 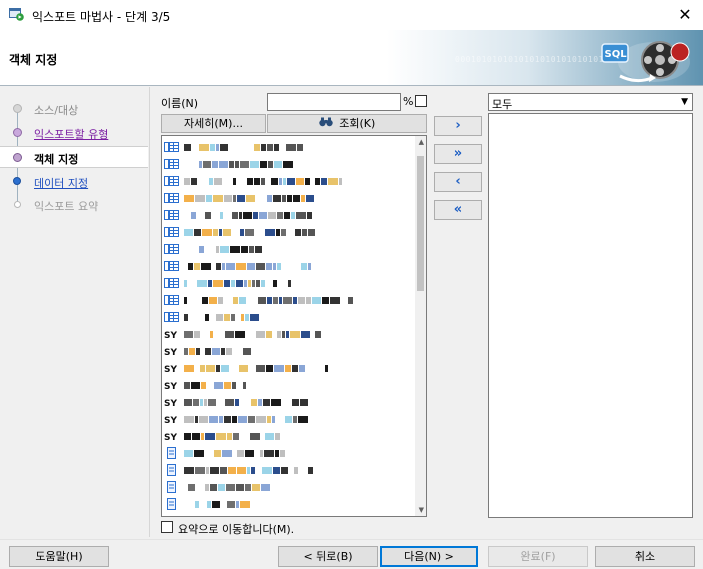 I want to click on selected-filter-select: 모두 ▼, so click(x=590, y=102).